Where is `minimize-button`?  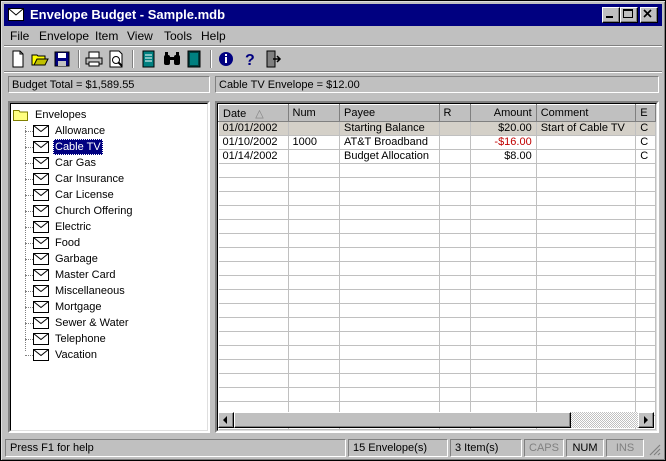
minimize-button is located at coordinates (611, 15).